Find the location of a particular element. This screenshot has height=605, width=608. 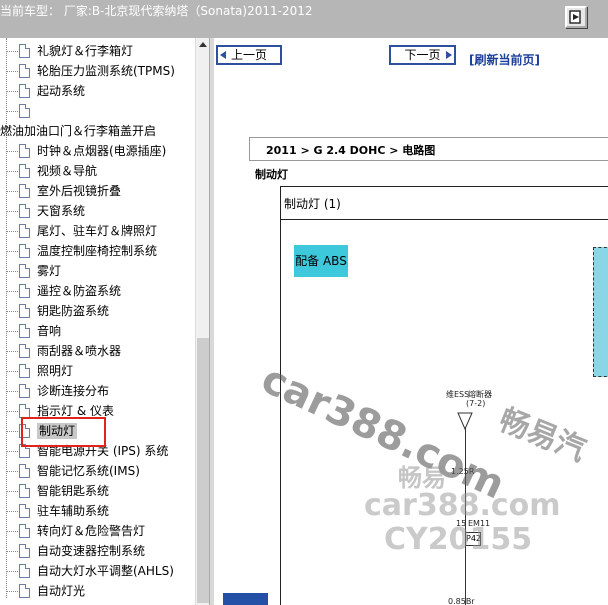

breadcrumb-box: 2011 > G 2.4 DOHC > 电路图 is located at coordinates (428, 149).